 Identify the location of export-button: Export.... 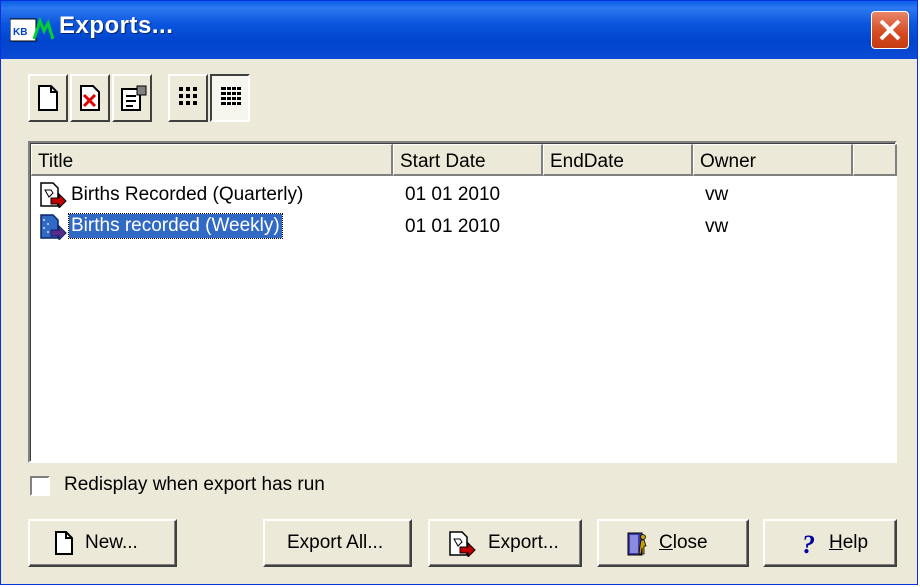
(505, 543).